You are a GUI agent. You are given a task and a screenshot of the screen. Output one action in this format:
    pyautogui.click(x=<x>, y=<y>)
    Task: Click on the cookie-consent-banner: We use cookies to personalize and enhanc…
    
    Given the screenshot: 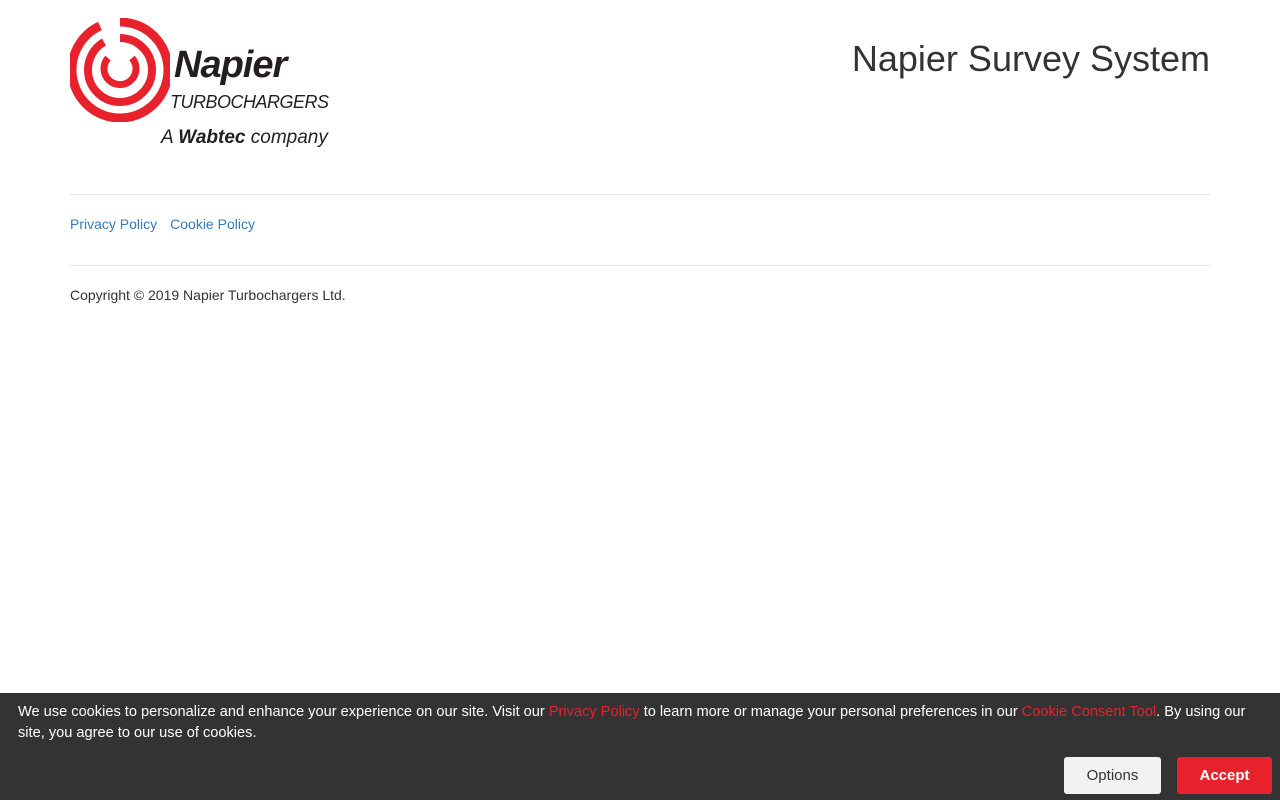 What is the action you would take?
    pyautogui.click(x=640, y=746)
    